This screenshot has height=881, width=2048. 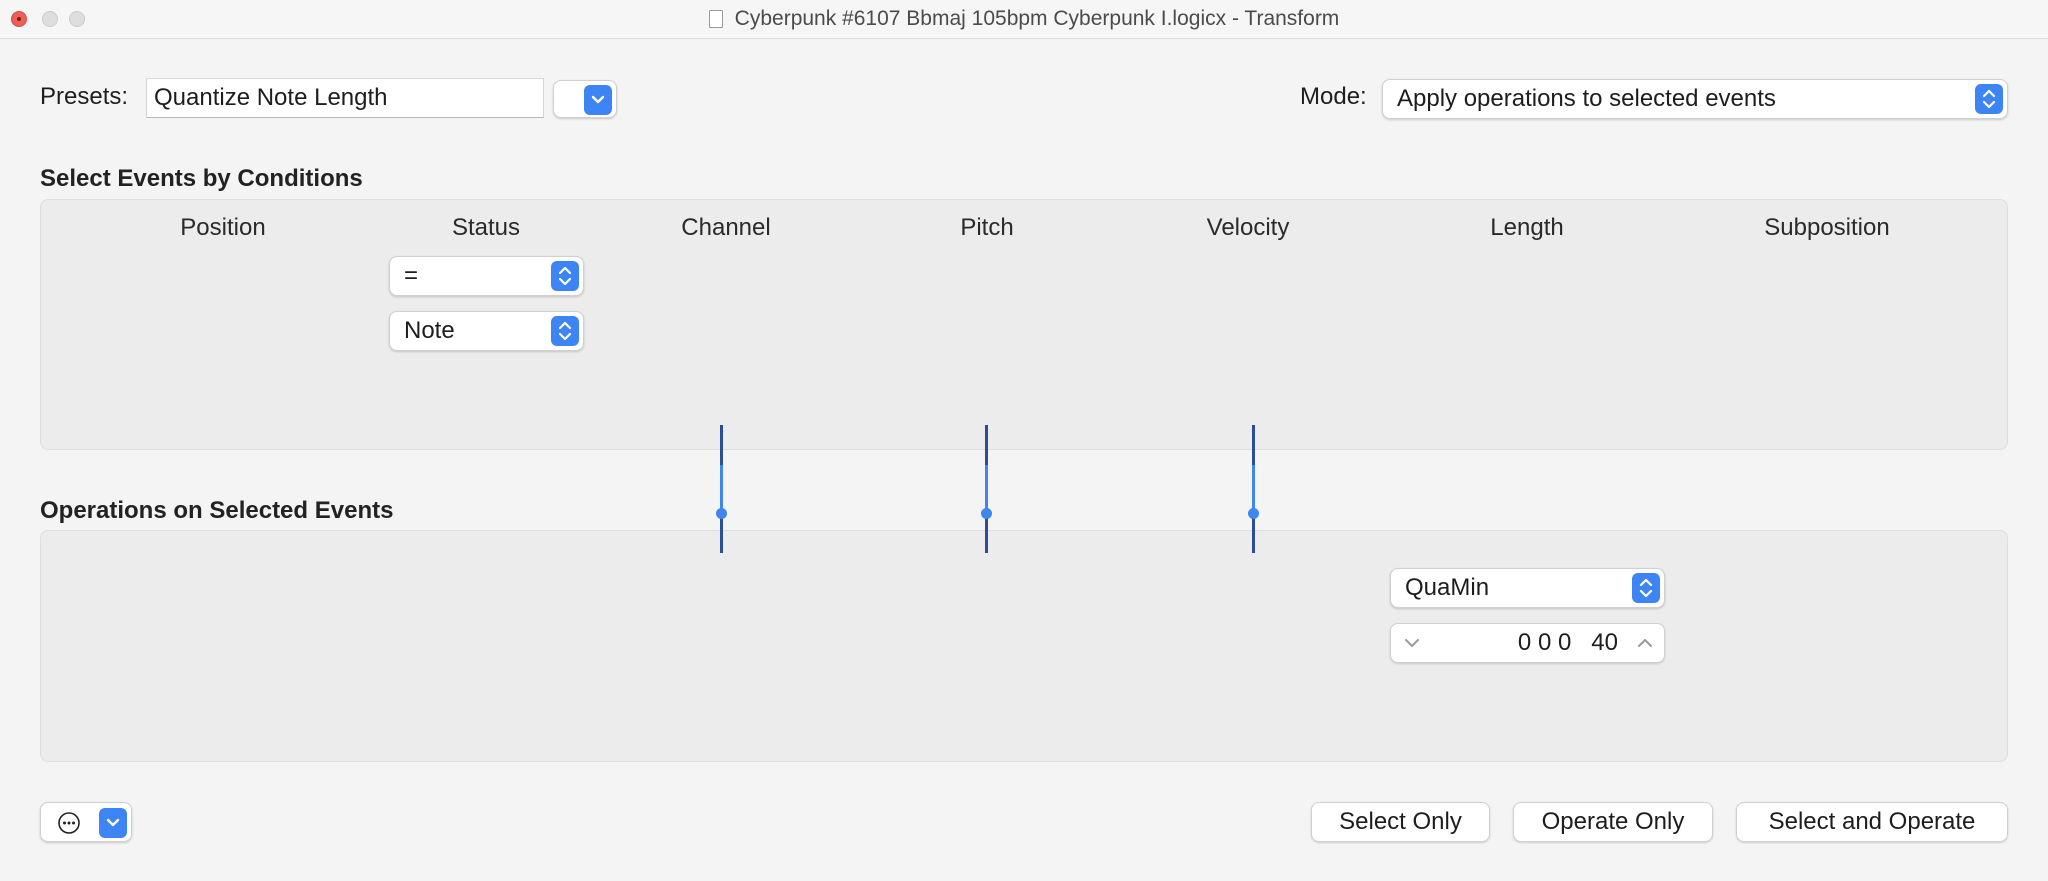 What do you see at coordinates (1333, 96) in the screenshot?
I see `mode-label: Mode:` at bounding box center [1333, 96].